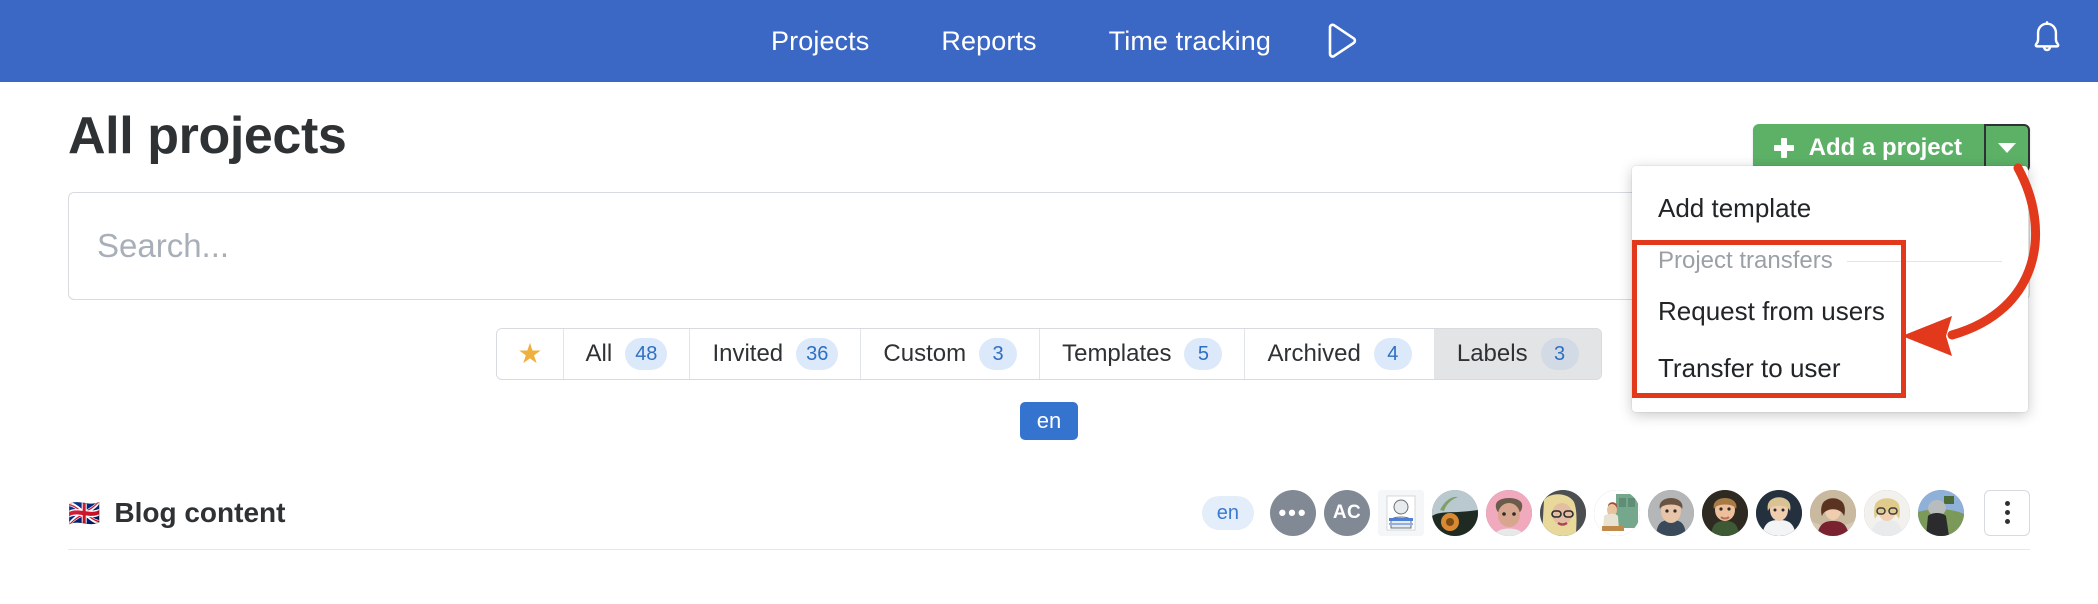 Image resolution: width=2098 pixels, height=604 pixels. I want to click on tab-archived: Archived 4, so click(1340, 354).